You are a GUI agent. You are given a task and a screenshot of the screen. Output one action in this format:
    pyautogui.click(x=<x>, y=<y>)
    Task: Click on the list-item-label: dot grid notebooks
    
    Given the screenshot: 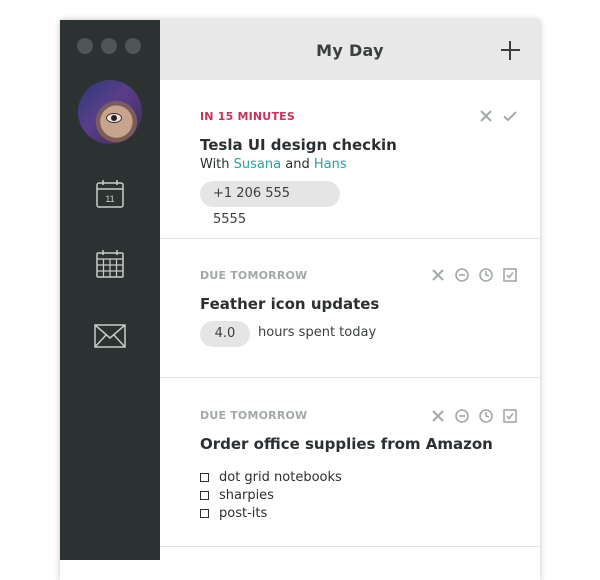 What is the action you would take?
    pyautogui.click(x=280, y=477)
    